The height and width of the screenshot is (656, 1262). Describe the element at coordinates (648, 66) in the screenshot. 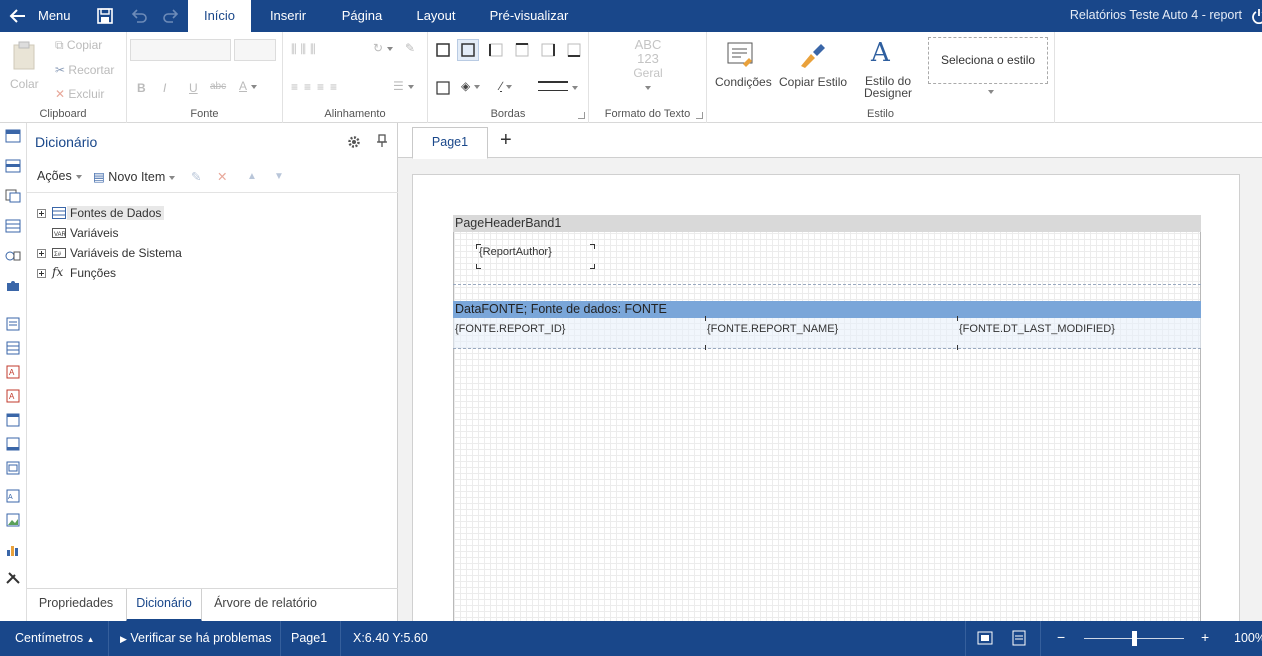

I see `text-format-preview: ABC 123 Geral` at that location.